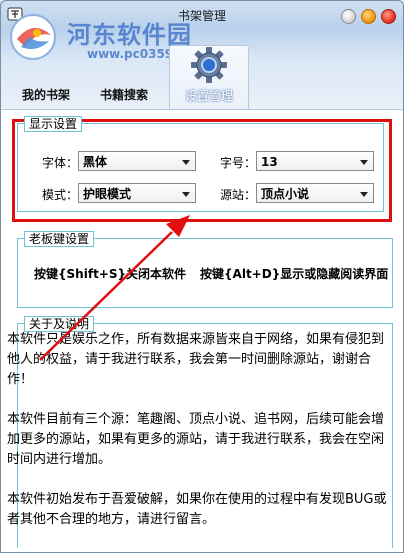 This screenshot has height=553, width=404. I want to click on mode-value: 护眼模式, so click(107, 194).